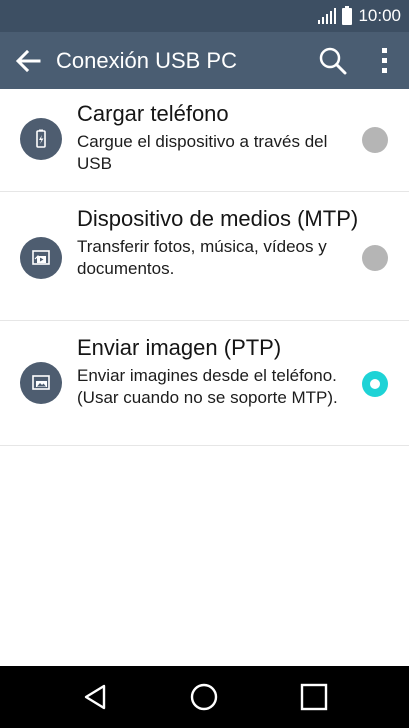 This screenshot has width=409, height=728. I want to click on search-icon, so click(333, 60).